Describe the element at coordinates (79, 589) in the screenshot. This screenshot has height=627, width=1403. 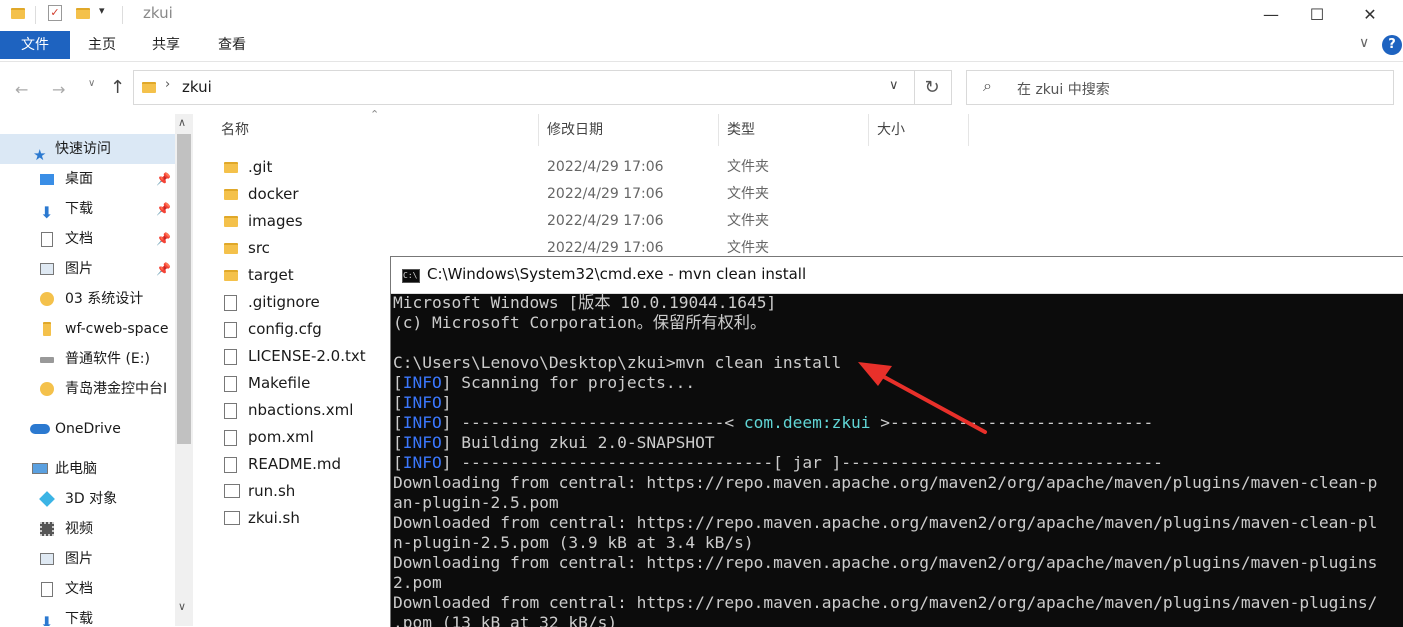
I see `nav-item-label: 文档` at that location.